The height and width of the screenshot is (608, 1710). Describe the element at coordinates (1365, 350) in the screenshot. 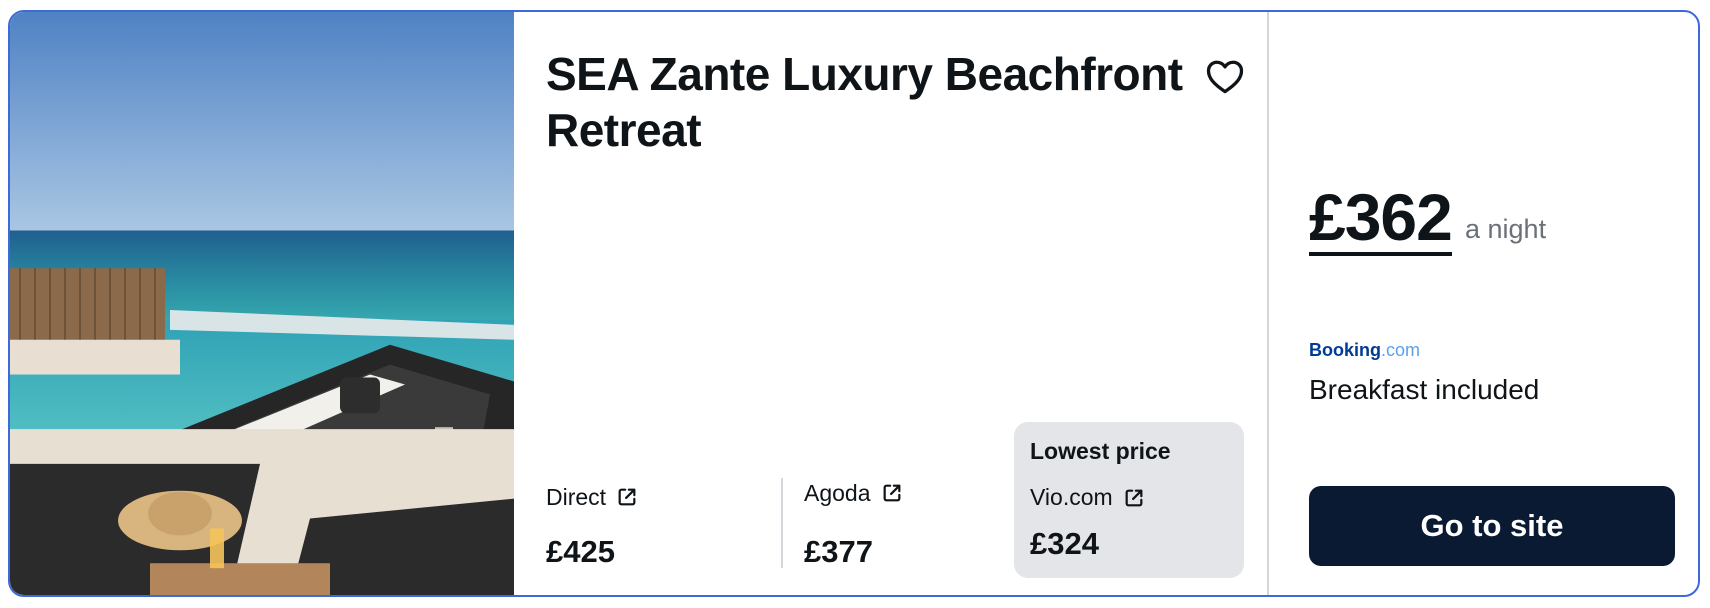

I see `booking-logo: Booking.com` at that location.